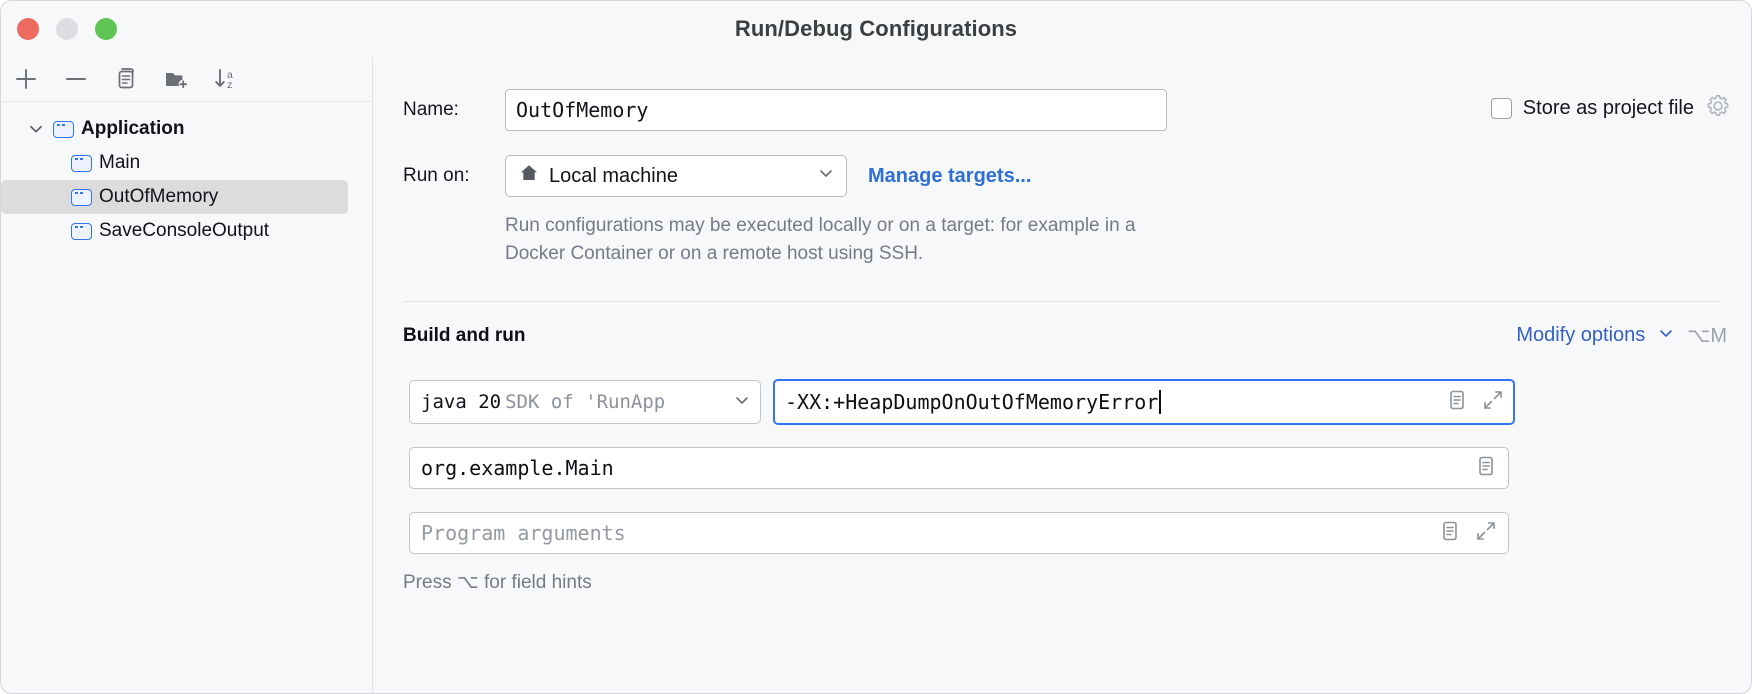  What do you see at coordinates (1707, 336) in the screenshot?
I see `modify-options-shortcut: ⌥M` at bounding box center [1707, 336].